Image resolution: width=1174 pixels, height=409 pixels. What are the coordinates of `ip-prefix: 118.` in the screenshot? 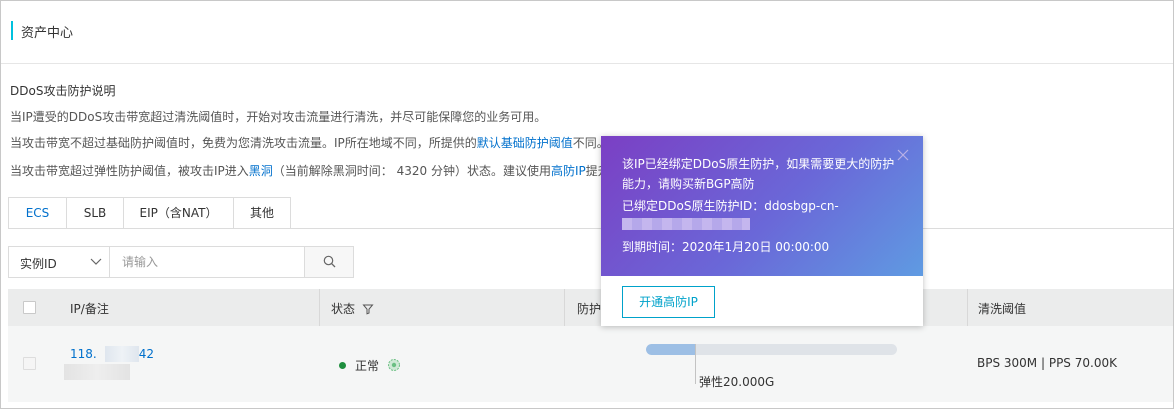 It's located at (83, 354).